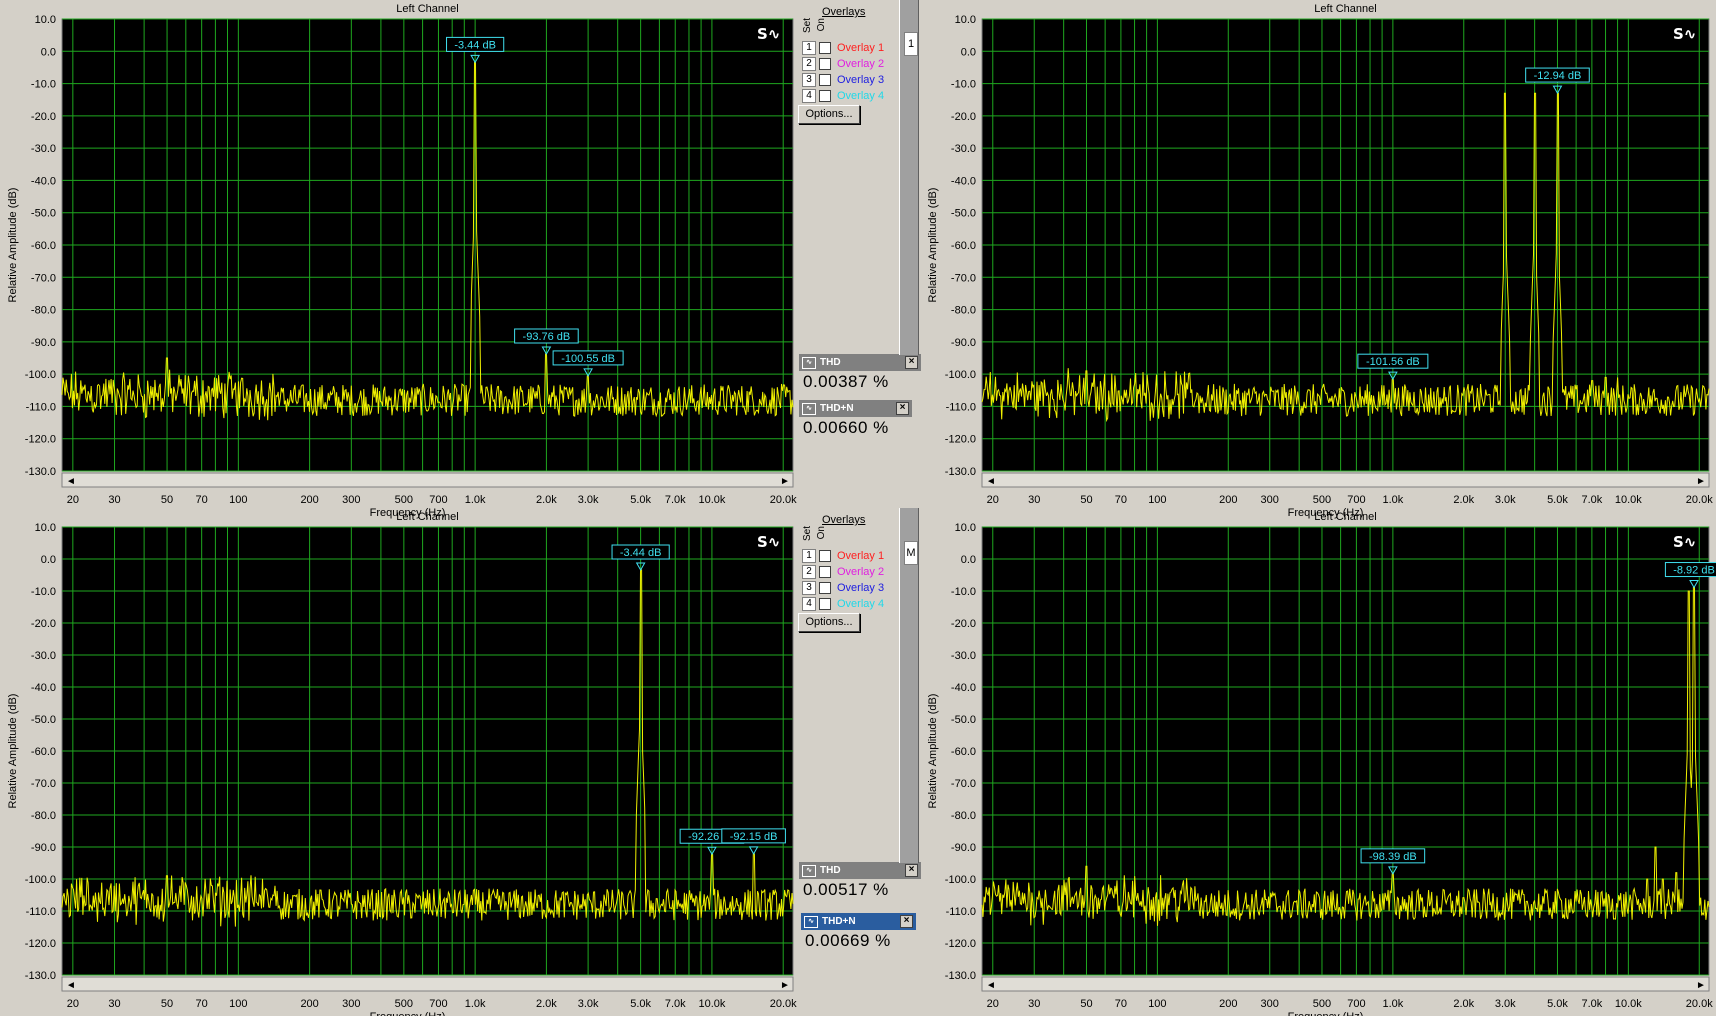 The width and height of the screenshot is (1716, 1016). What do you see at coordinates (963, 592) in the screenshot?
I see `y-tick-label: -10.0` at bounding box center [963, 592].